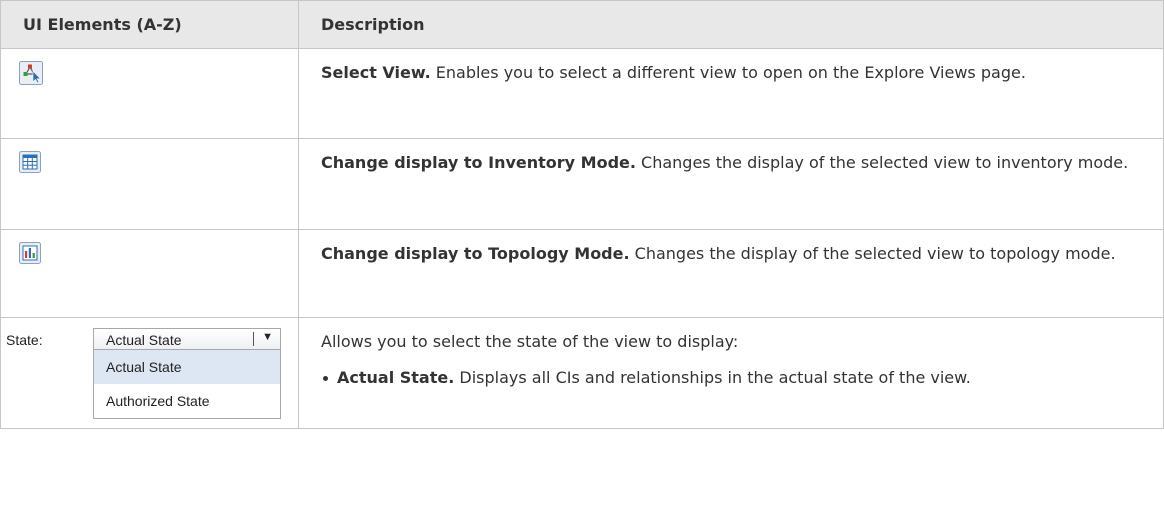 The height and width of the screenshot is (531, 1164). Describe the element at coordinates (396, 377) in the screenshot. I see `bullet-title: Actual State.` at that location.